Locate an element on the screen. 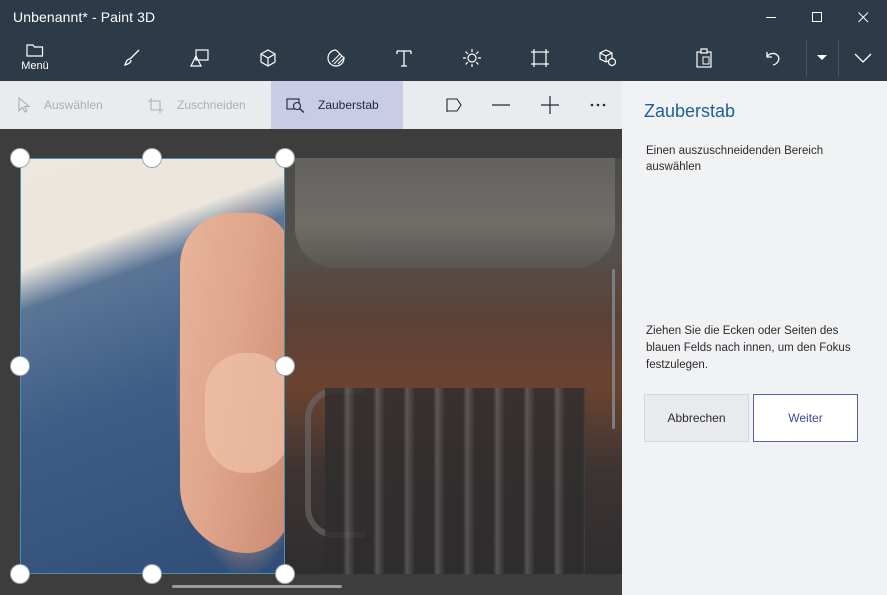 This screenshot has height=595, width=887. horizontal-scrollbar is located at coordinates (257, 586).